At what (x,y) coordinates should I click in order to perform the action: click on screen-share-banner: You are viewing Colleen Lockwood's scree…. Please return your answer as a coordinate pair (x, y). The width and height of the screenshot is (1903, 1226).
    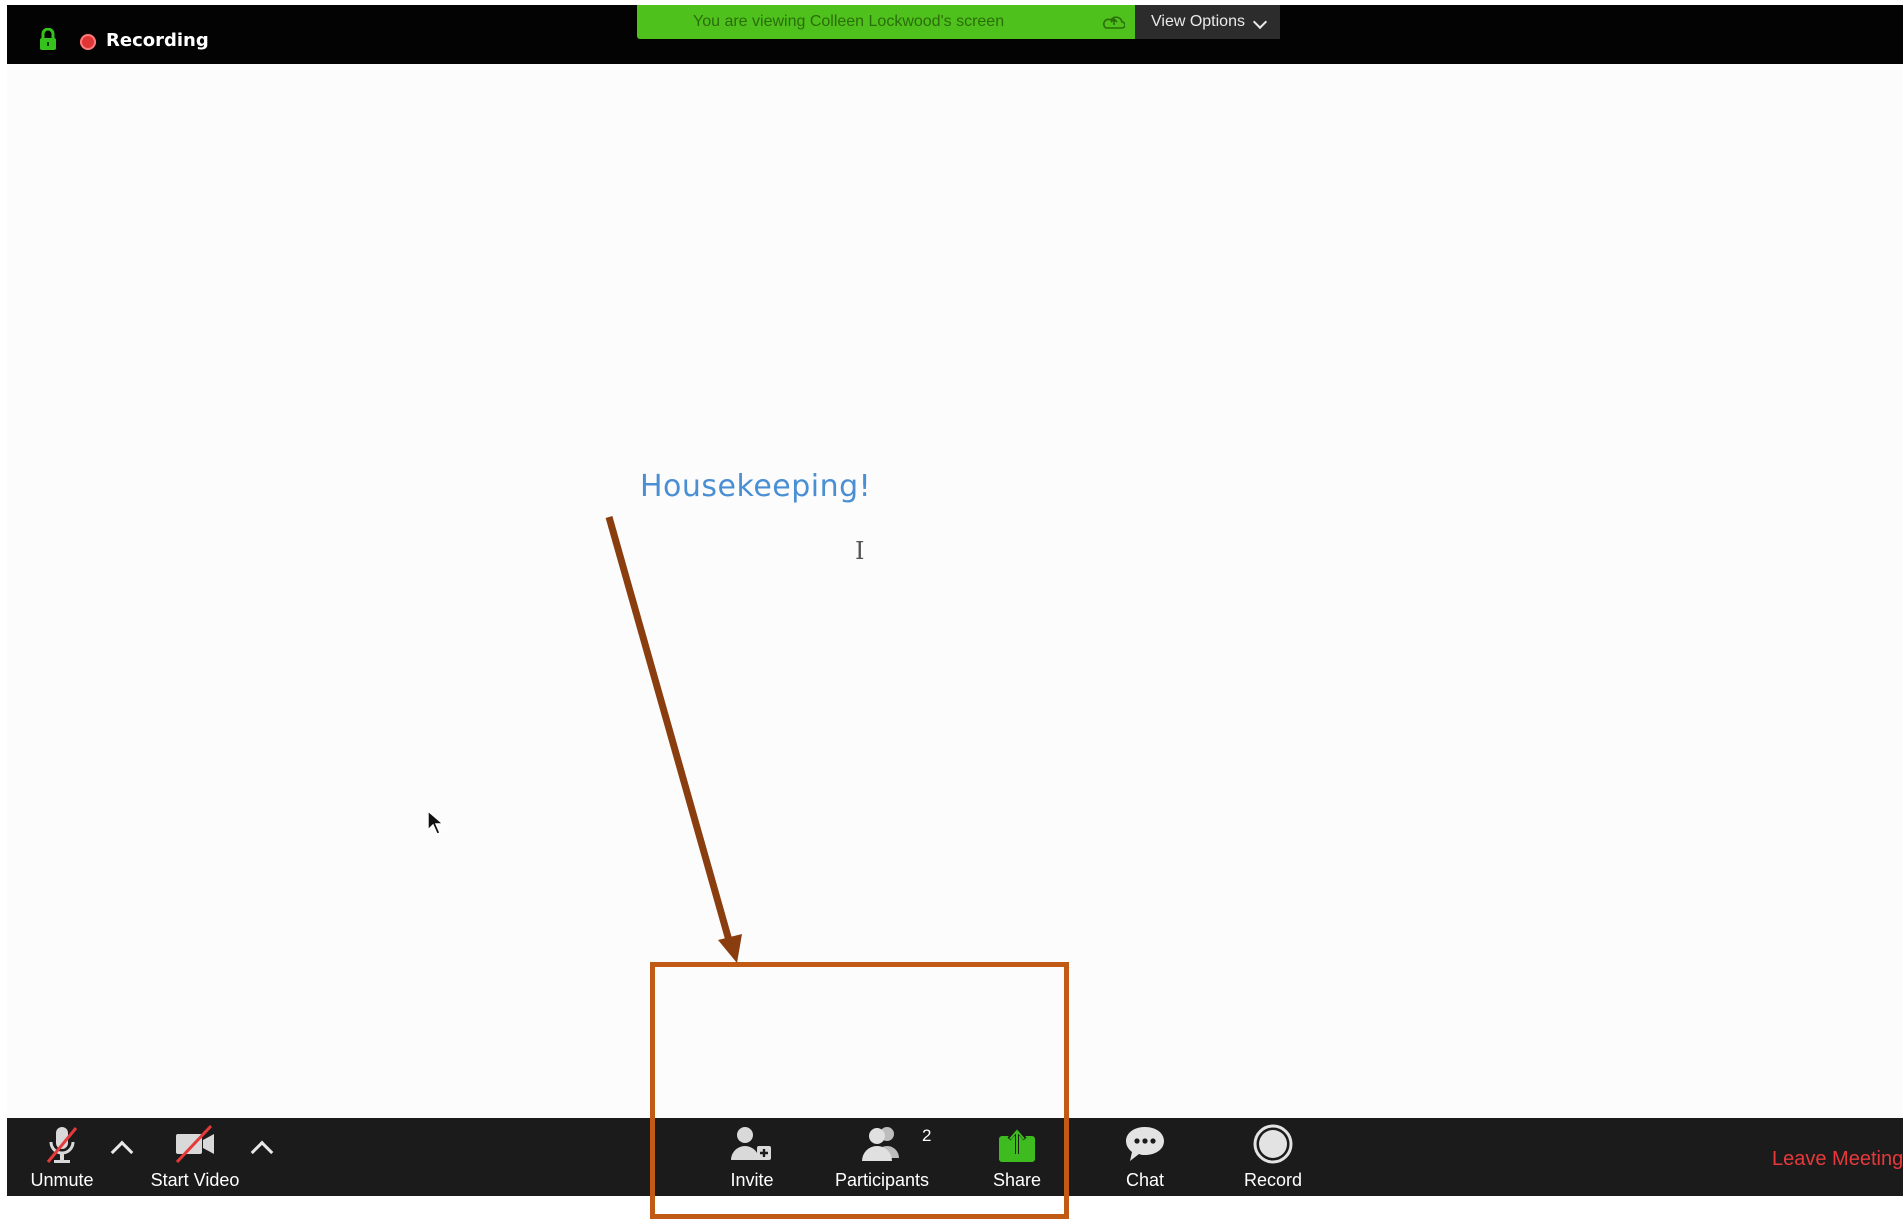
    Looking at the image, I should click on (886, 22).